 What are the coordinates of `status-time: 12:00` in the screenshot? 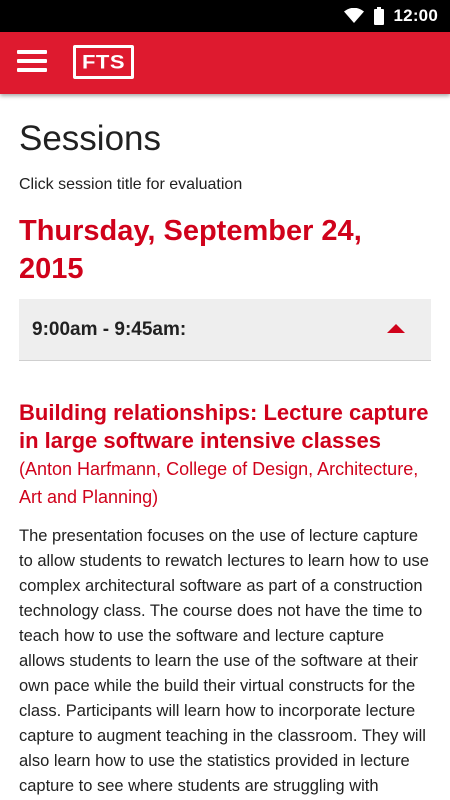 It's located at (415, 15).